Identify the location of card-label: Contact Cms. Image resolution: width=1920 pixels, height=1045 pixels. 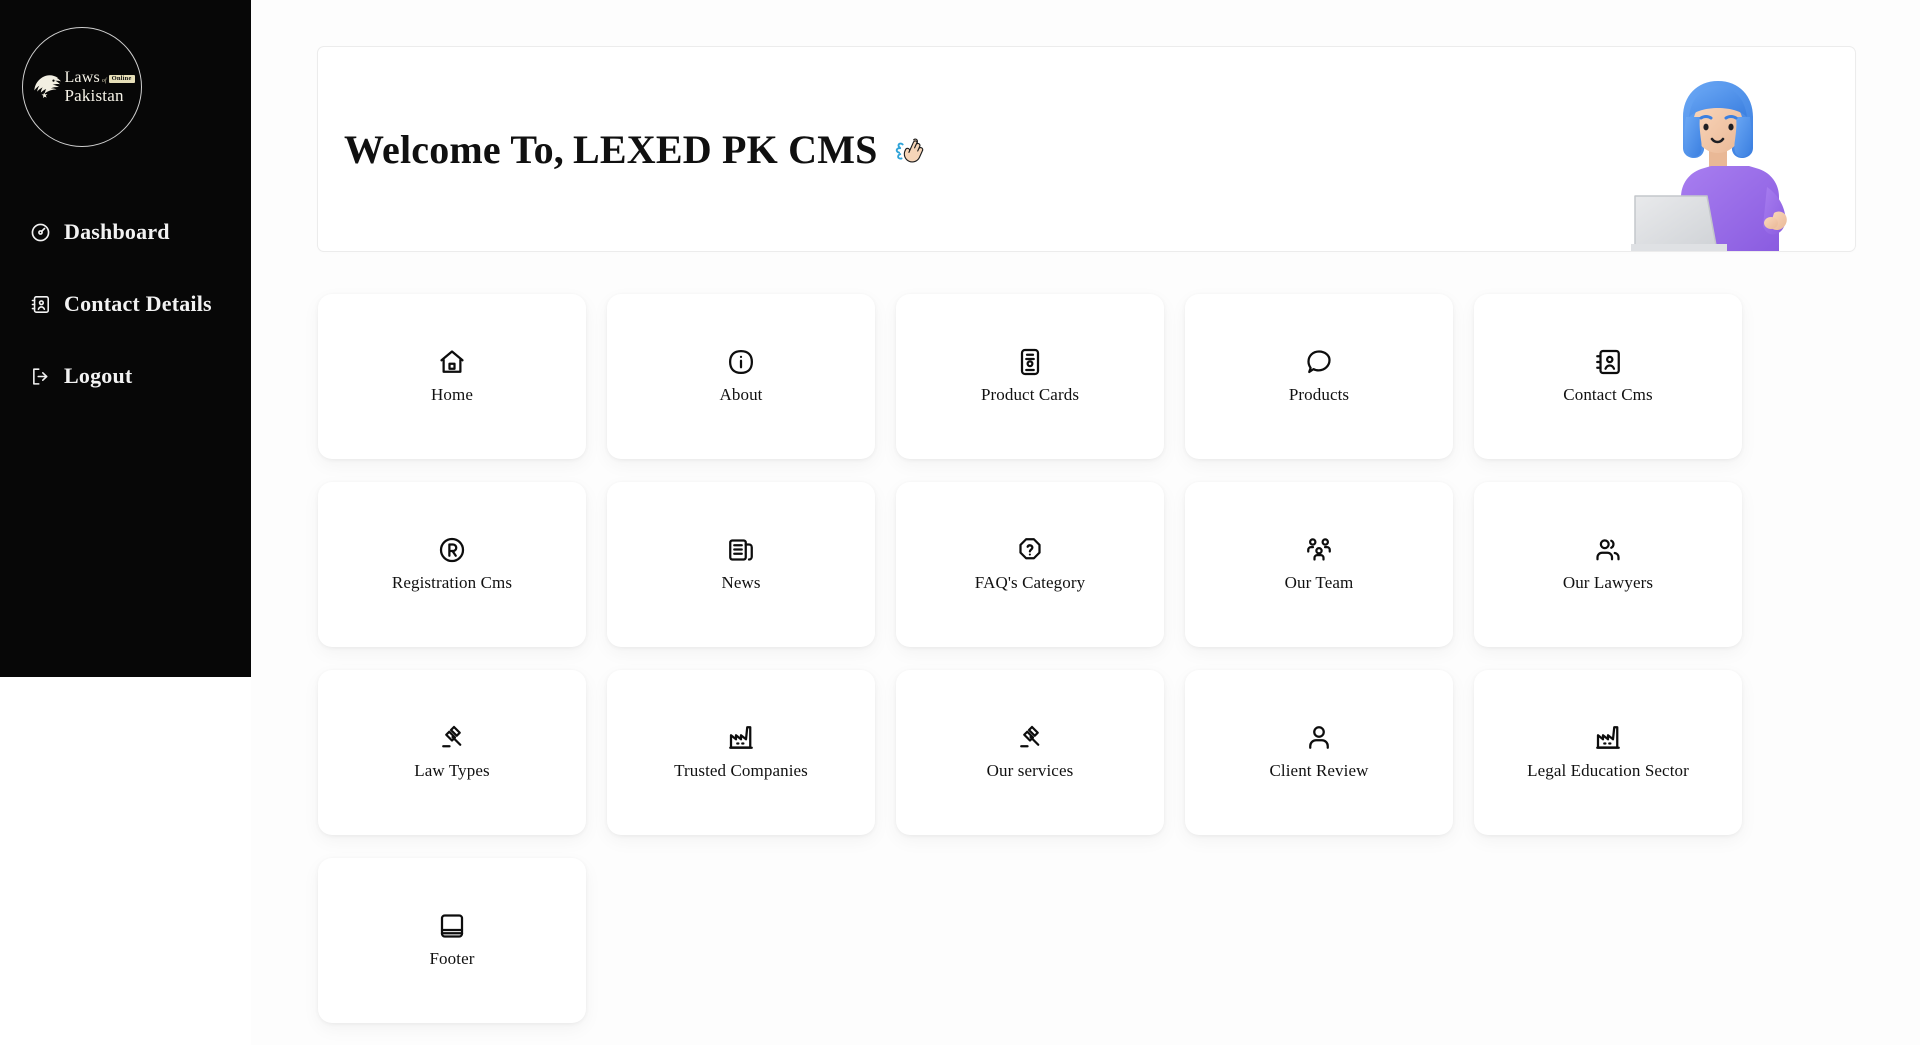
(1608, 395).